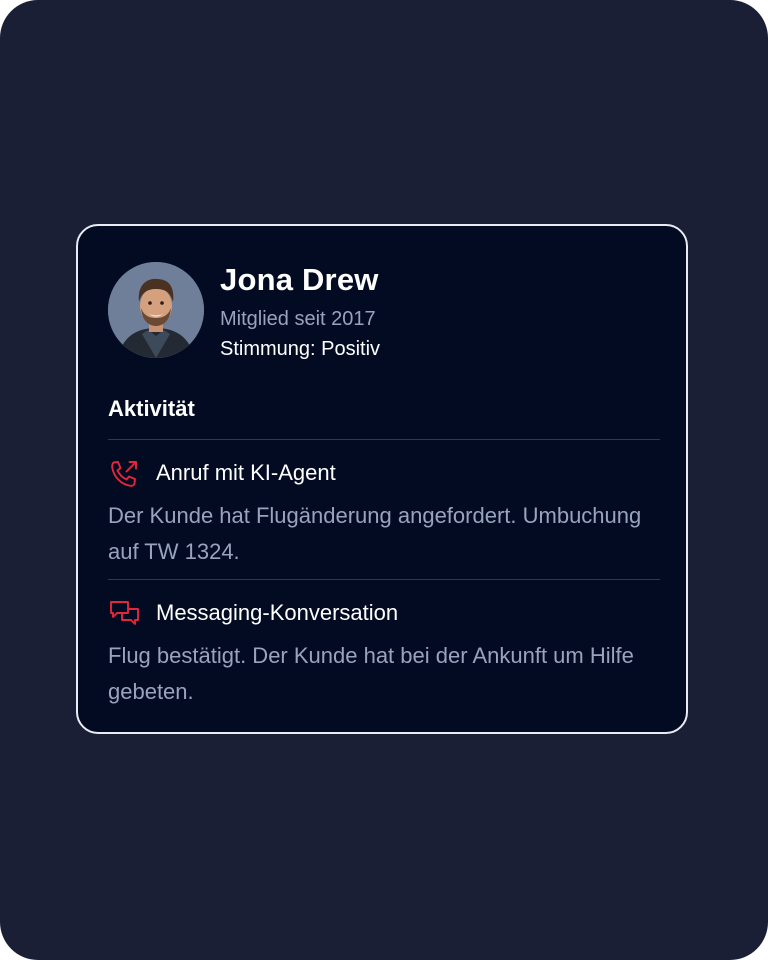  What do you see at coordinates (299, 279) in the screenshot?
I see `customer-name: Jona Drew` at bounding box center [299, 279].